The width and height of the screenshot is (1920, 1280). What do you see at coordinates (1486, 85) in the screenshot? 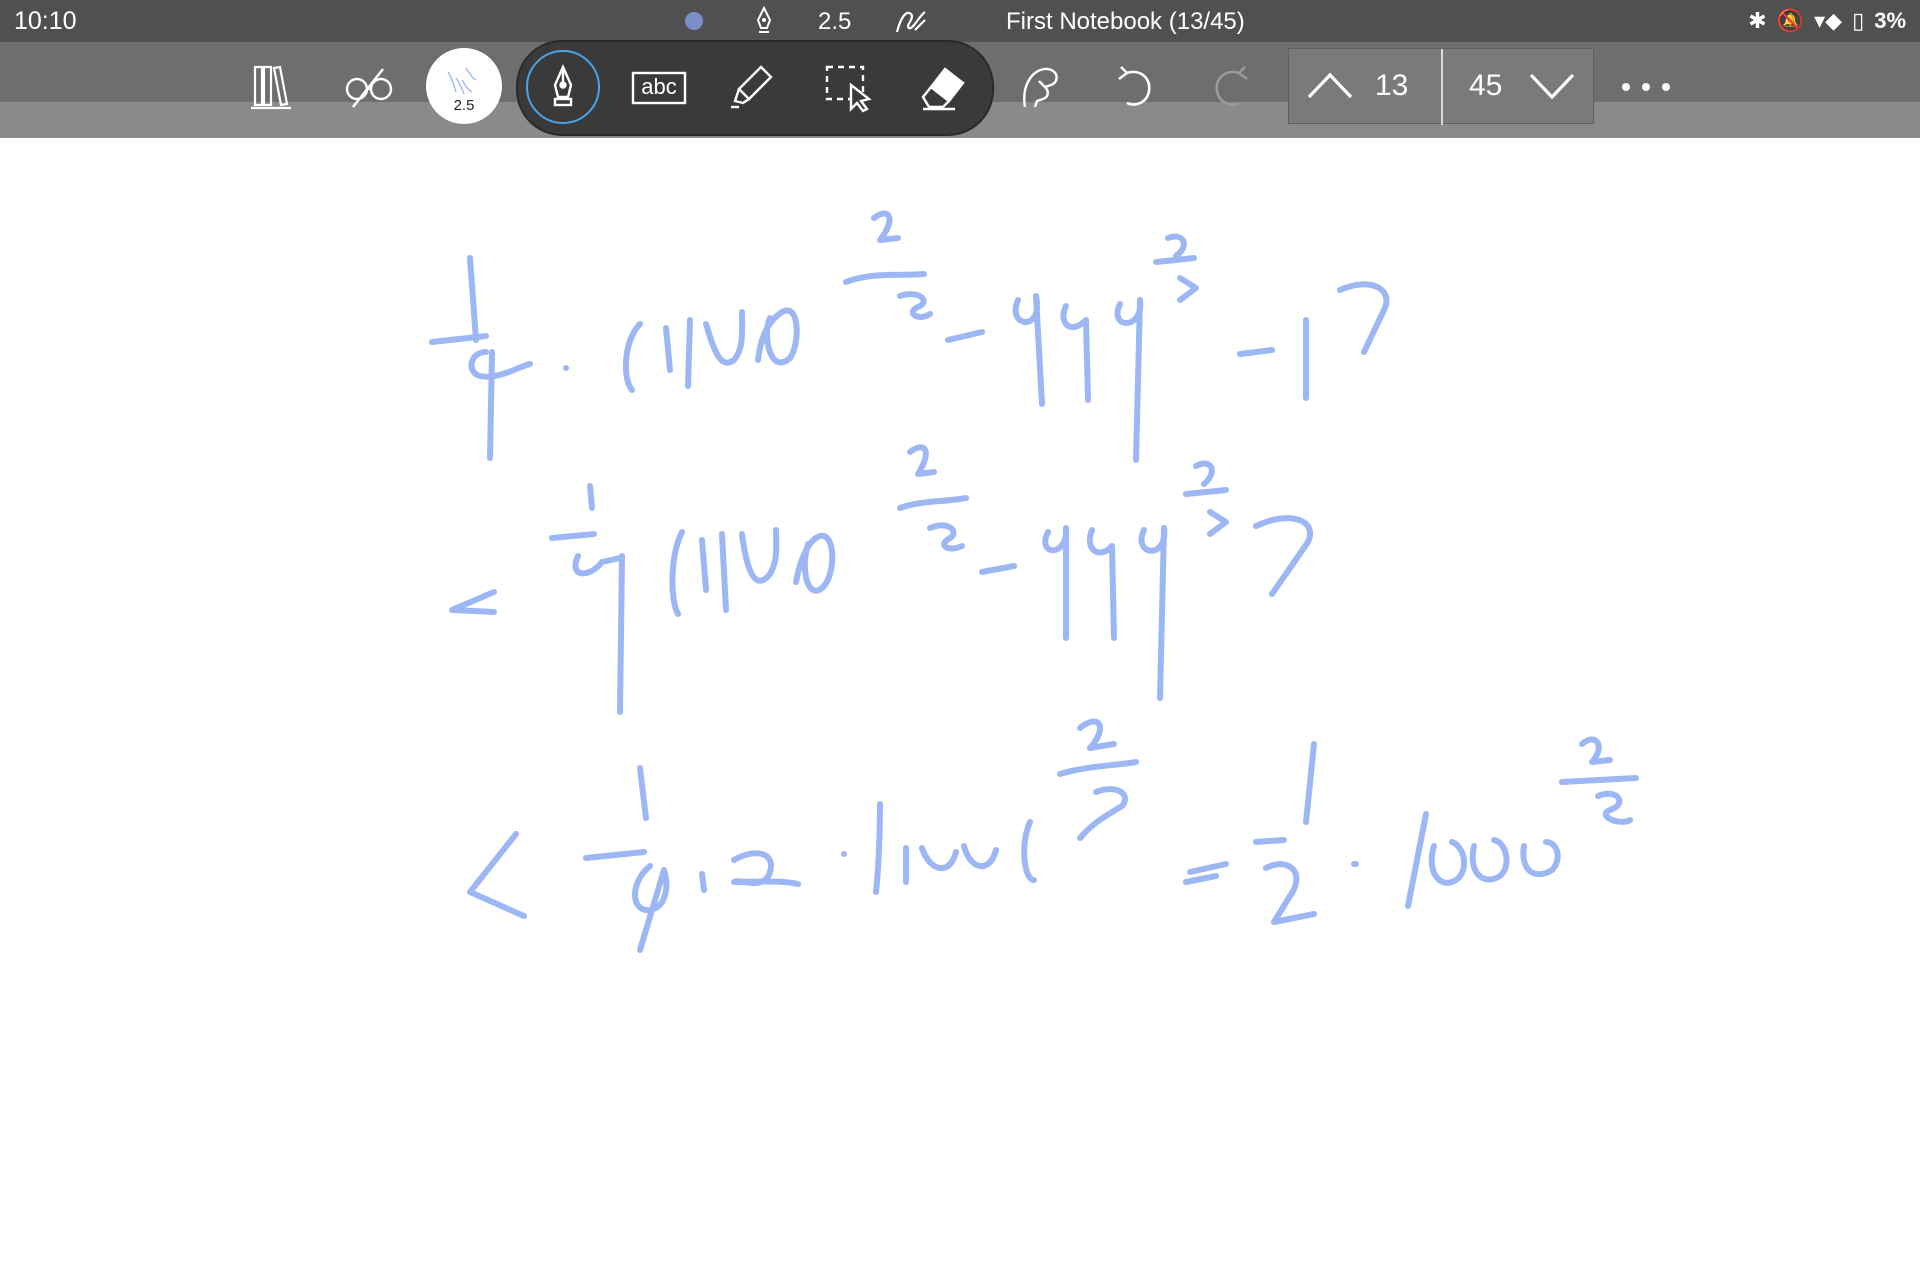
I see `total-pages: 45` at bounding box center [1486, 85].